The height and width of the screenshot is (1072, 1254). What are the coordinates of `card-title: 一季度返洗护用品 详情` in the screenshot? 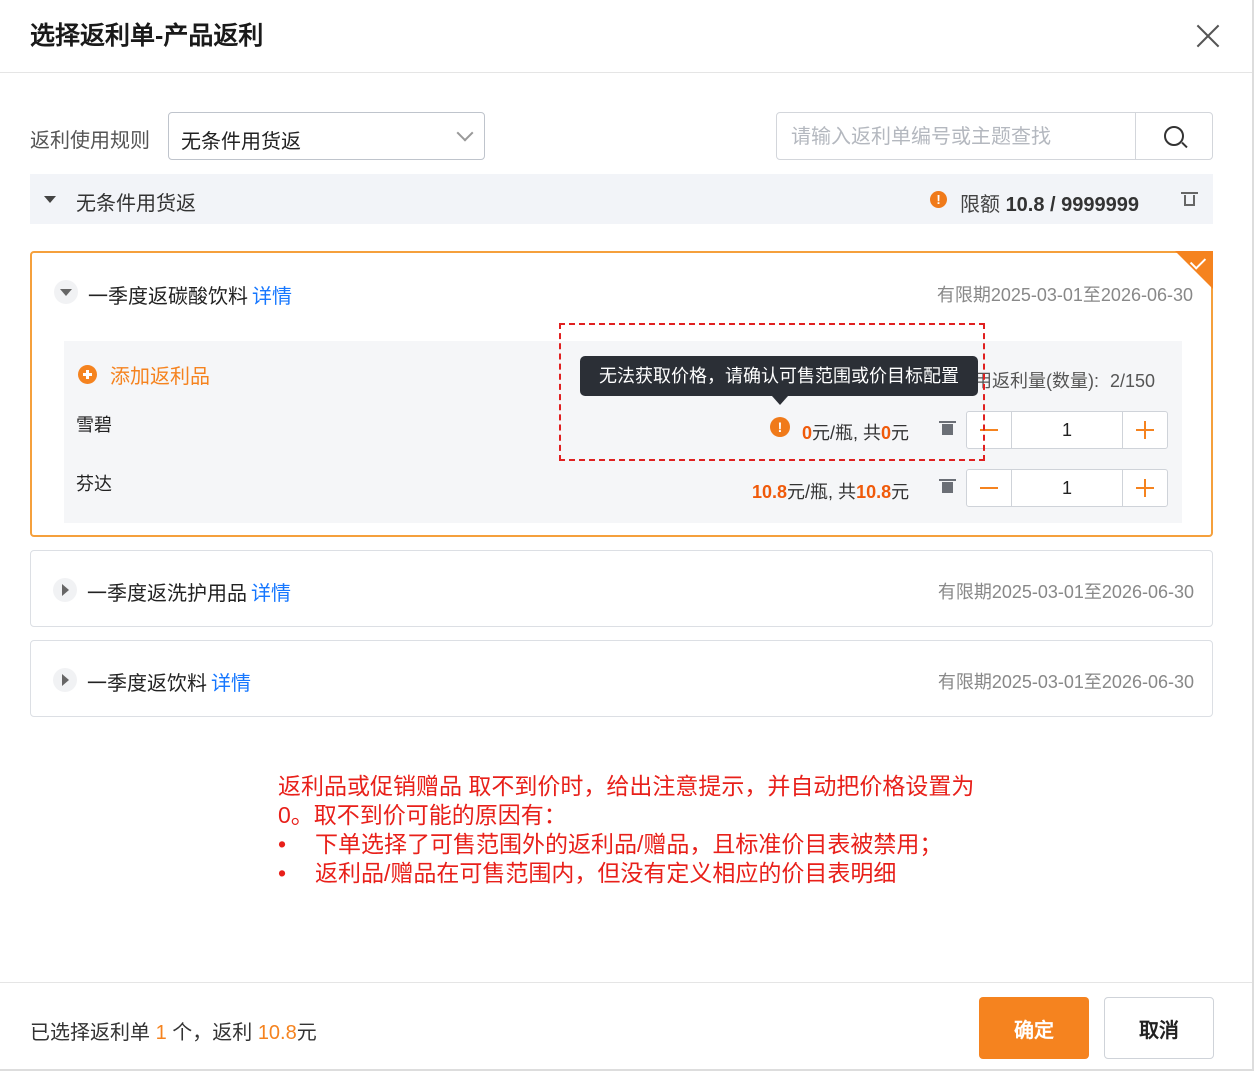 It's located at (189, 591).